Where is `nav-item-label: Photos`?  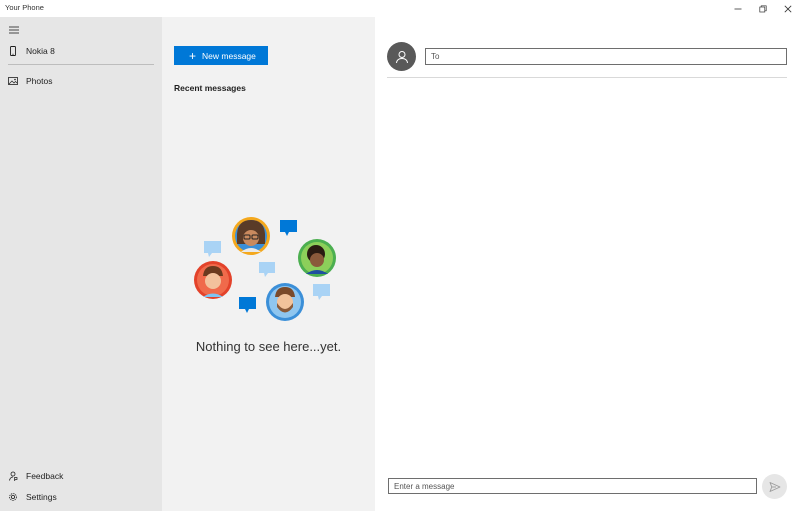 nav-item-label: Photos is located at coordinates (39, 81).